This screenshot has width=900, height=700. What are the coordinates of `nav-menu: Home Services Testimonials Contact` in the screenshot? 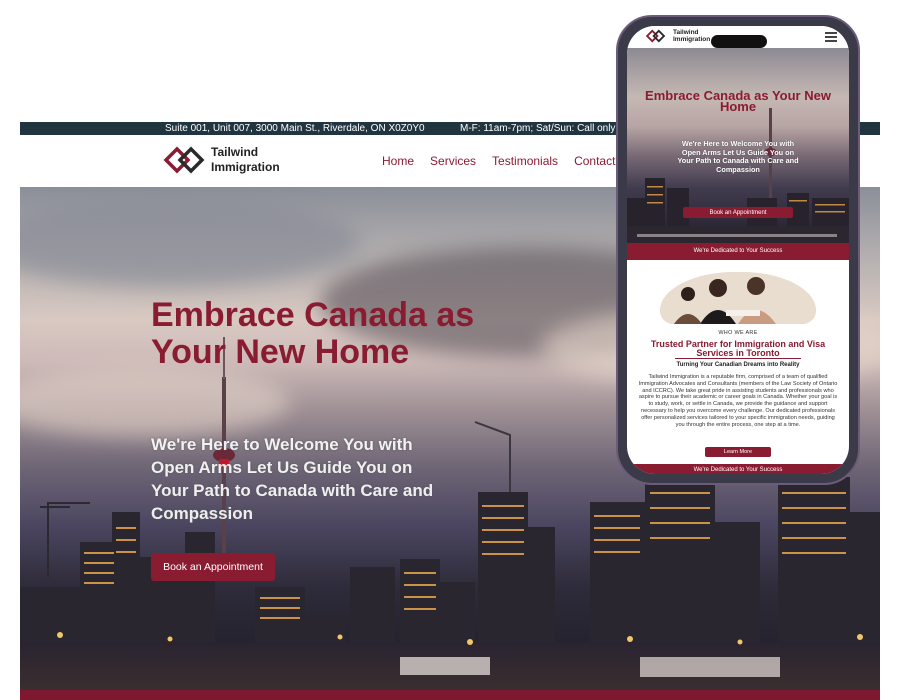 It's located at (506, 161).